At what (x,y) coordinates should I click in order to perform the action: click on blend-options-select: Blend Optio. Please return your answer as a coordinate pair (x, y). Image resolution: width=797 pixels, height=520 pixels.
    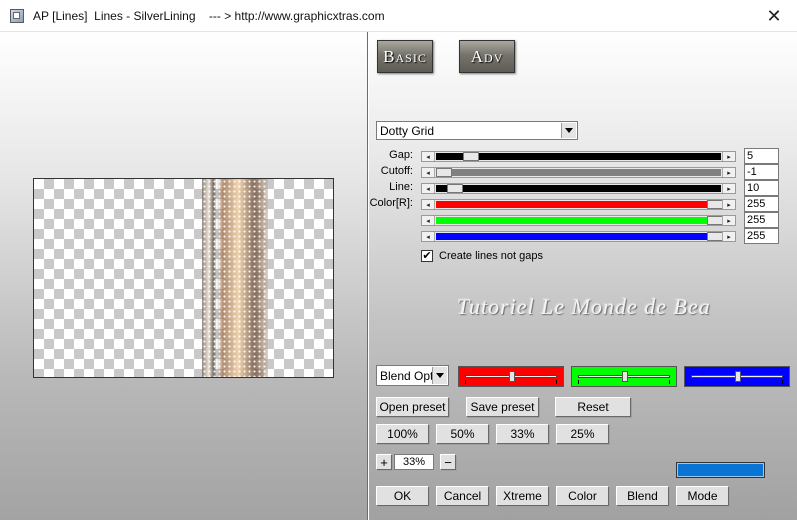
    Looking at the image, I should click on (412, 375).